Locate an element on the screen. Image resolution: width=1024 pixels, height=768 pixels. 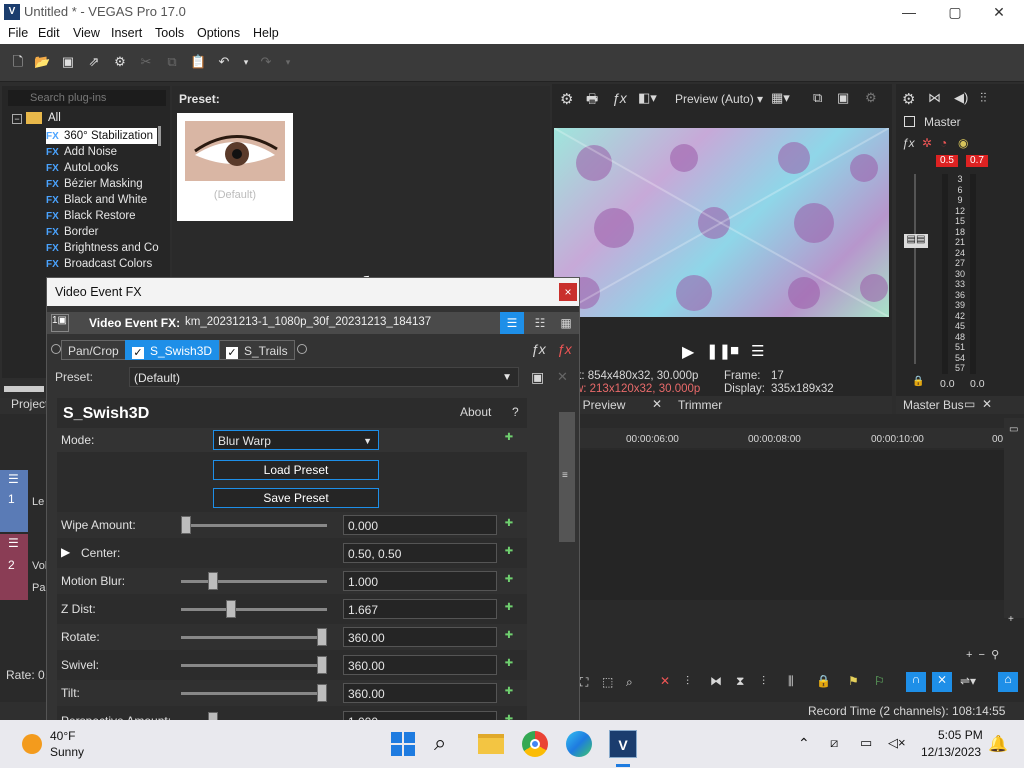
zoom-track-icon: ▭ is located at coordinates (1013, 429).